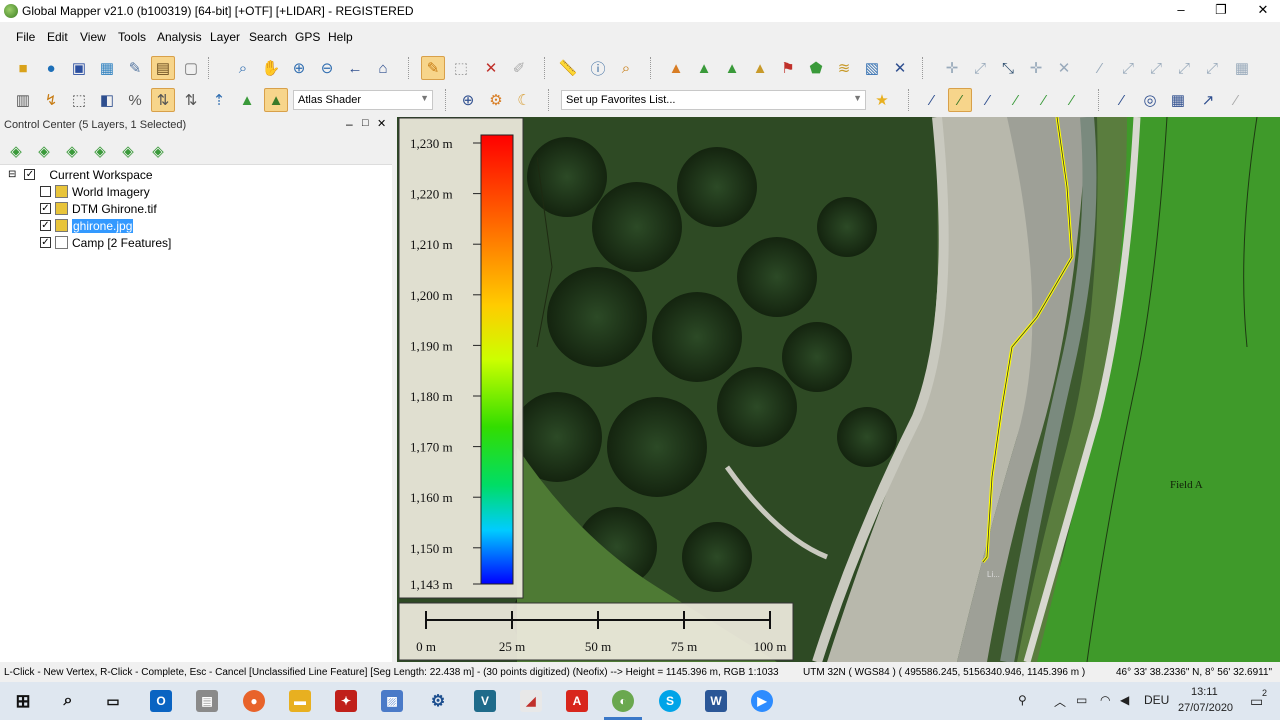 This screenshot has height=720, width=1280. What do you see at coordinates (524, 100) in the screenshot?
I see `daylight-icon: ☾` at bounding box center [524, 100].